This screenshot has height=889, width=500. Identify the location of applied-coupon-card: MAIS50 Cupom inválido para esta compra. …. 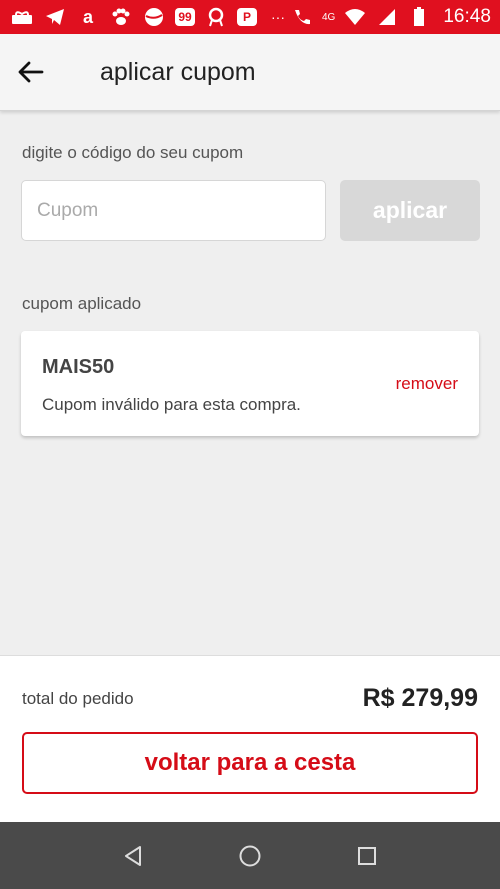
(250, 383).